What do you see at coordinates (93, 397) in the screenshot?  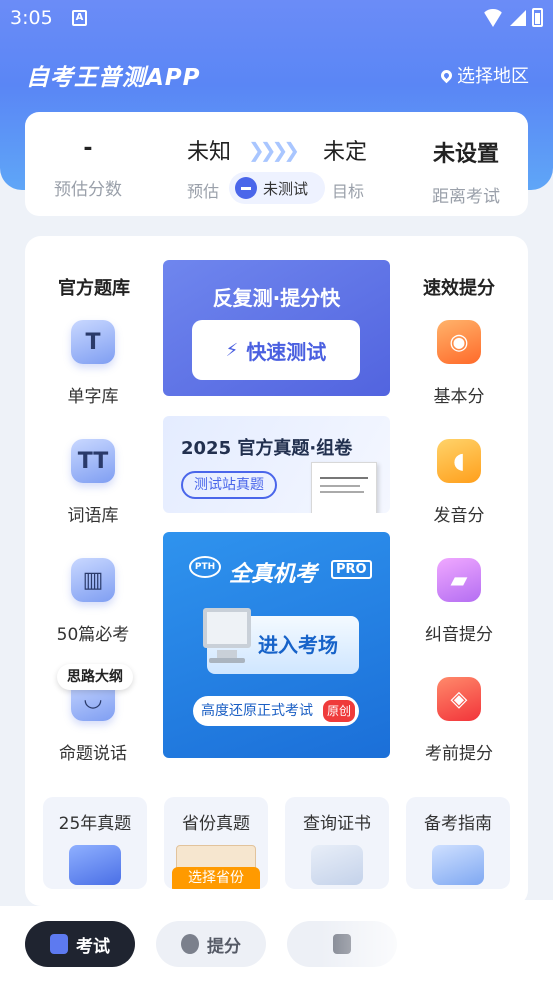 I see `single-char-bank-label: 单字库` at bounding box center [93, 397].